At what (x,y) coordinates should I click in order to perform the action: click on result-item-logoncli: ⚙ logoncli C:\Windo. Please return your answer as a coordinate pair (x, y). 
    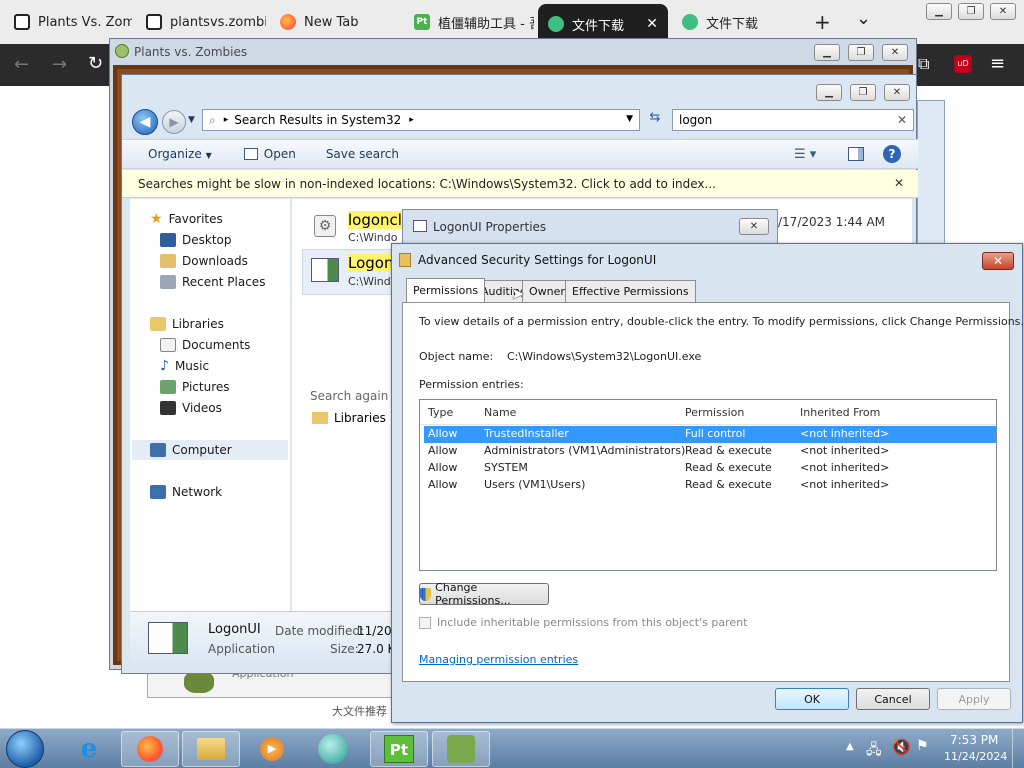
    Looking at the image, I should click on (354, 227).